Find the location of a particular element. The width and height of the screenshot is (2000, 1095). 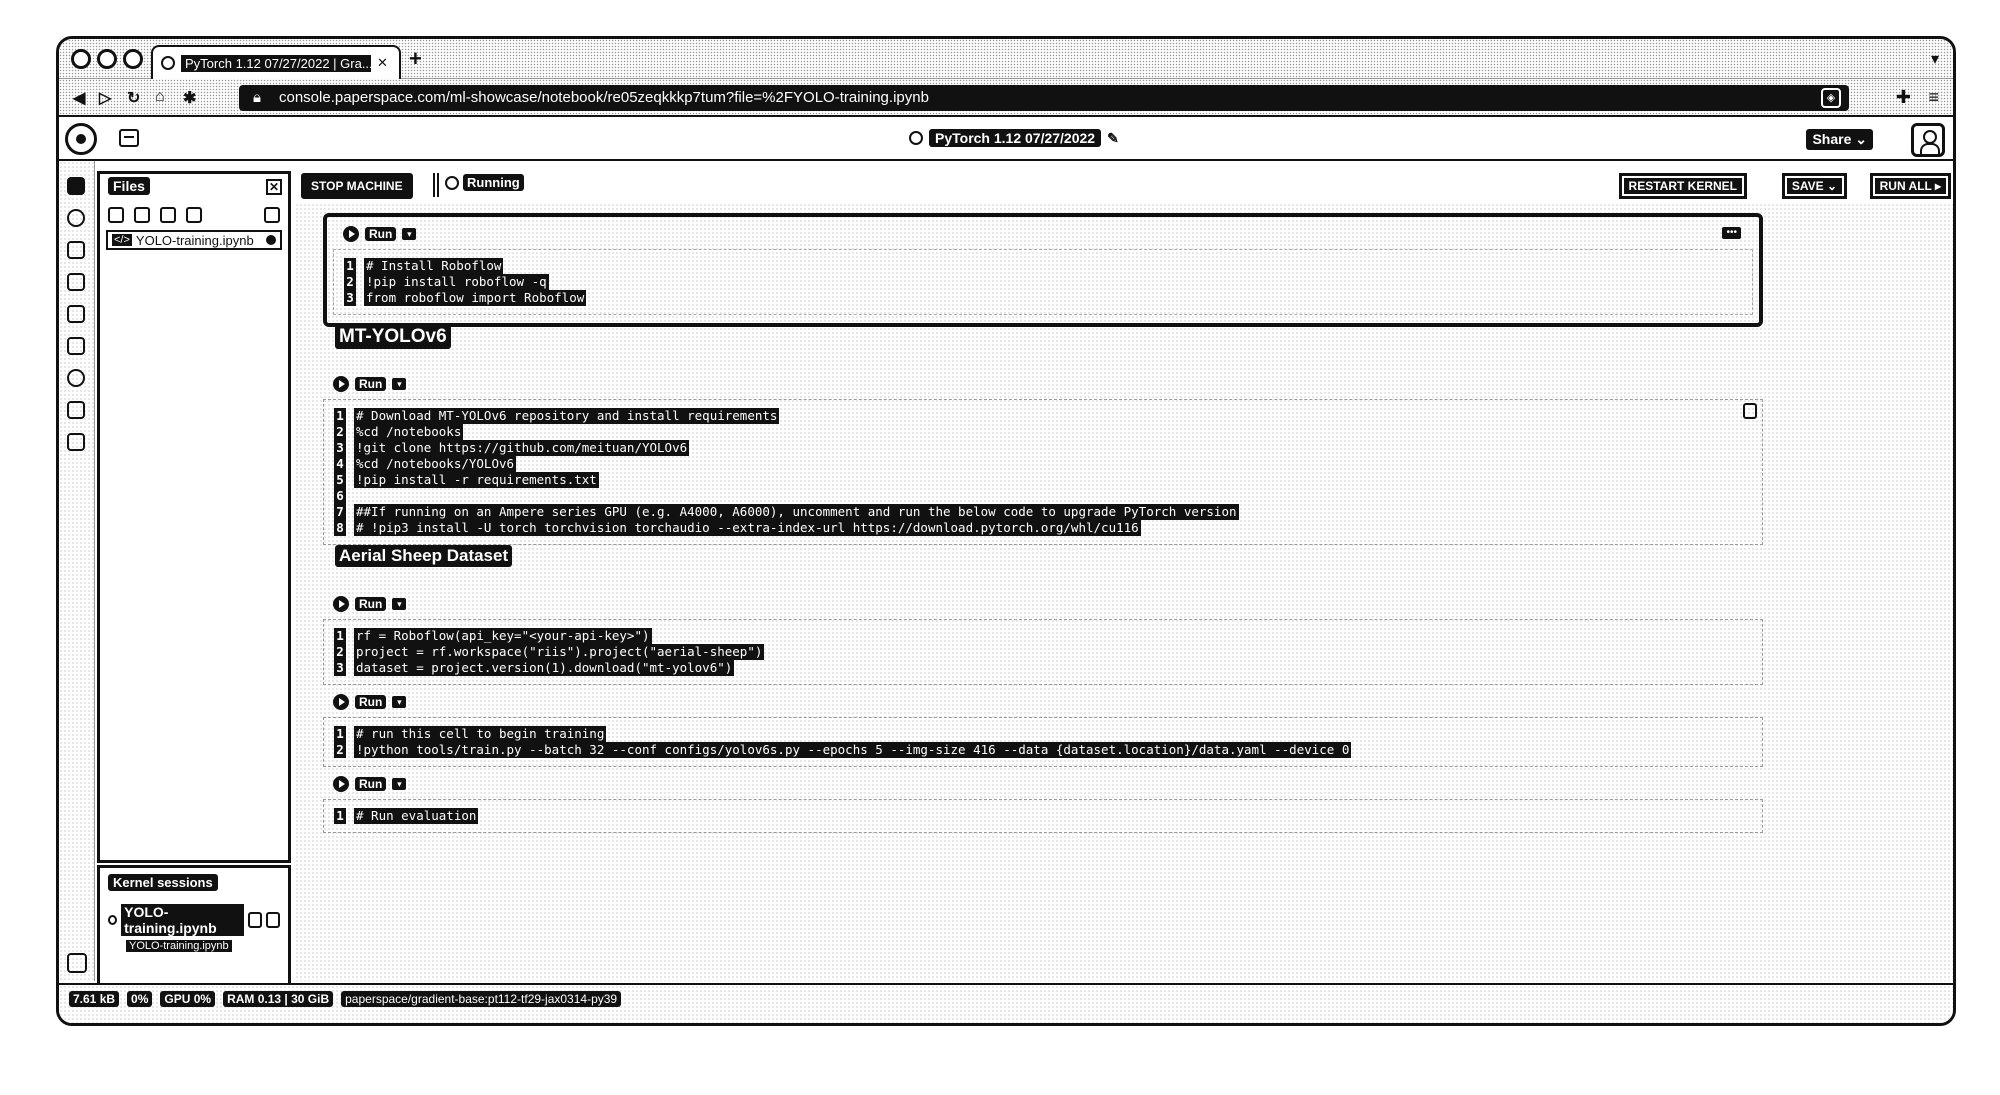

lock-icon: 🔒︎ is located at coordinates (257, 97).